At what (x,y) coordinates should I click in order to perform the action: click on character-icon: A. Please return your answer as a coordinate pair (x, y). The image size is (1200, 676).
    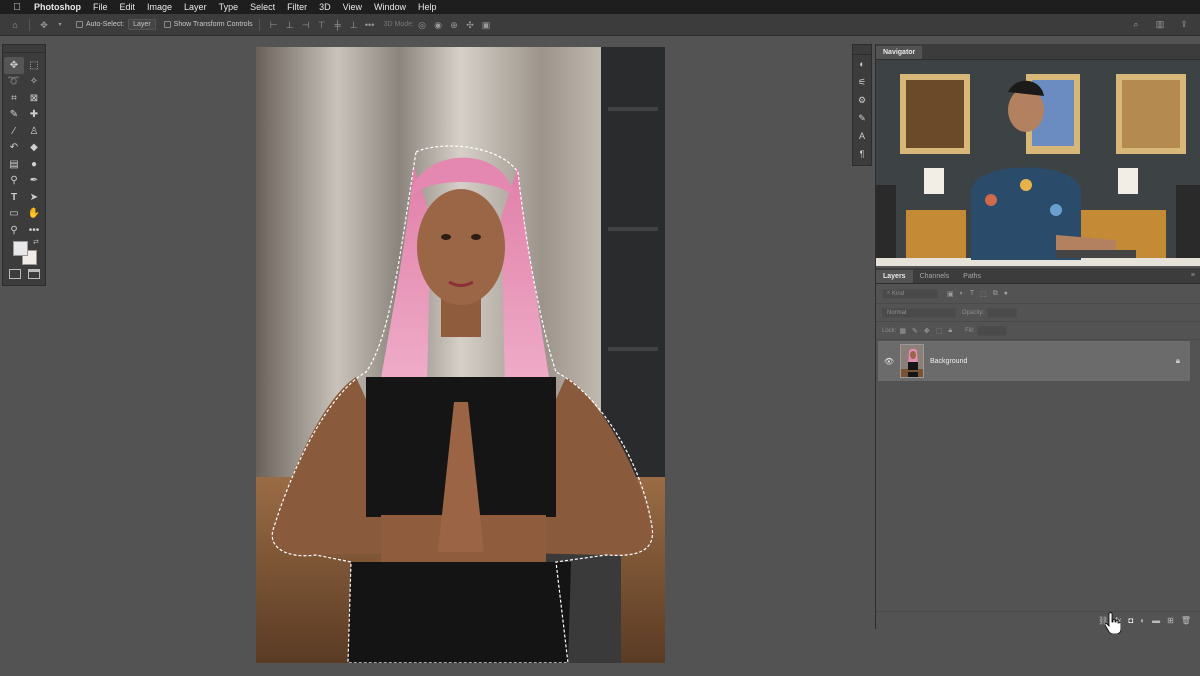
    Looking at the image, I should click on (862, 136).